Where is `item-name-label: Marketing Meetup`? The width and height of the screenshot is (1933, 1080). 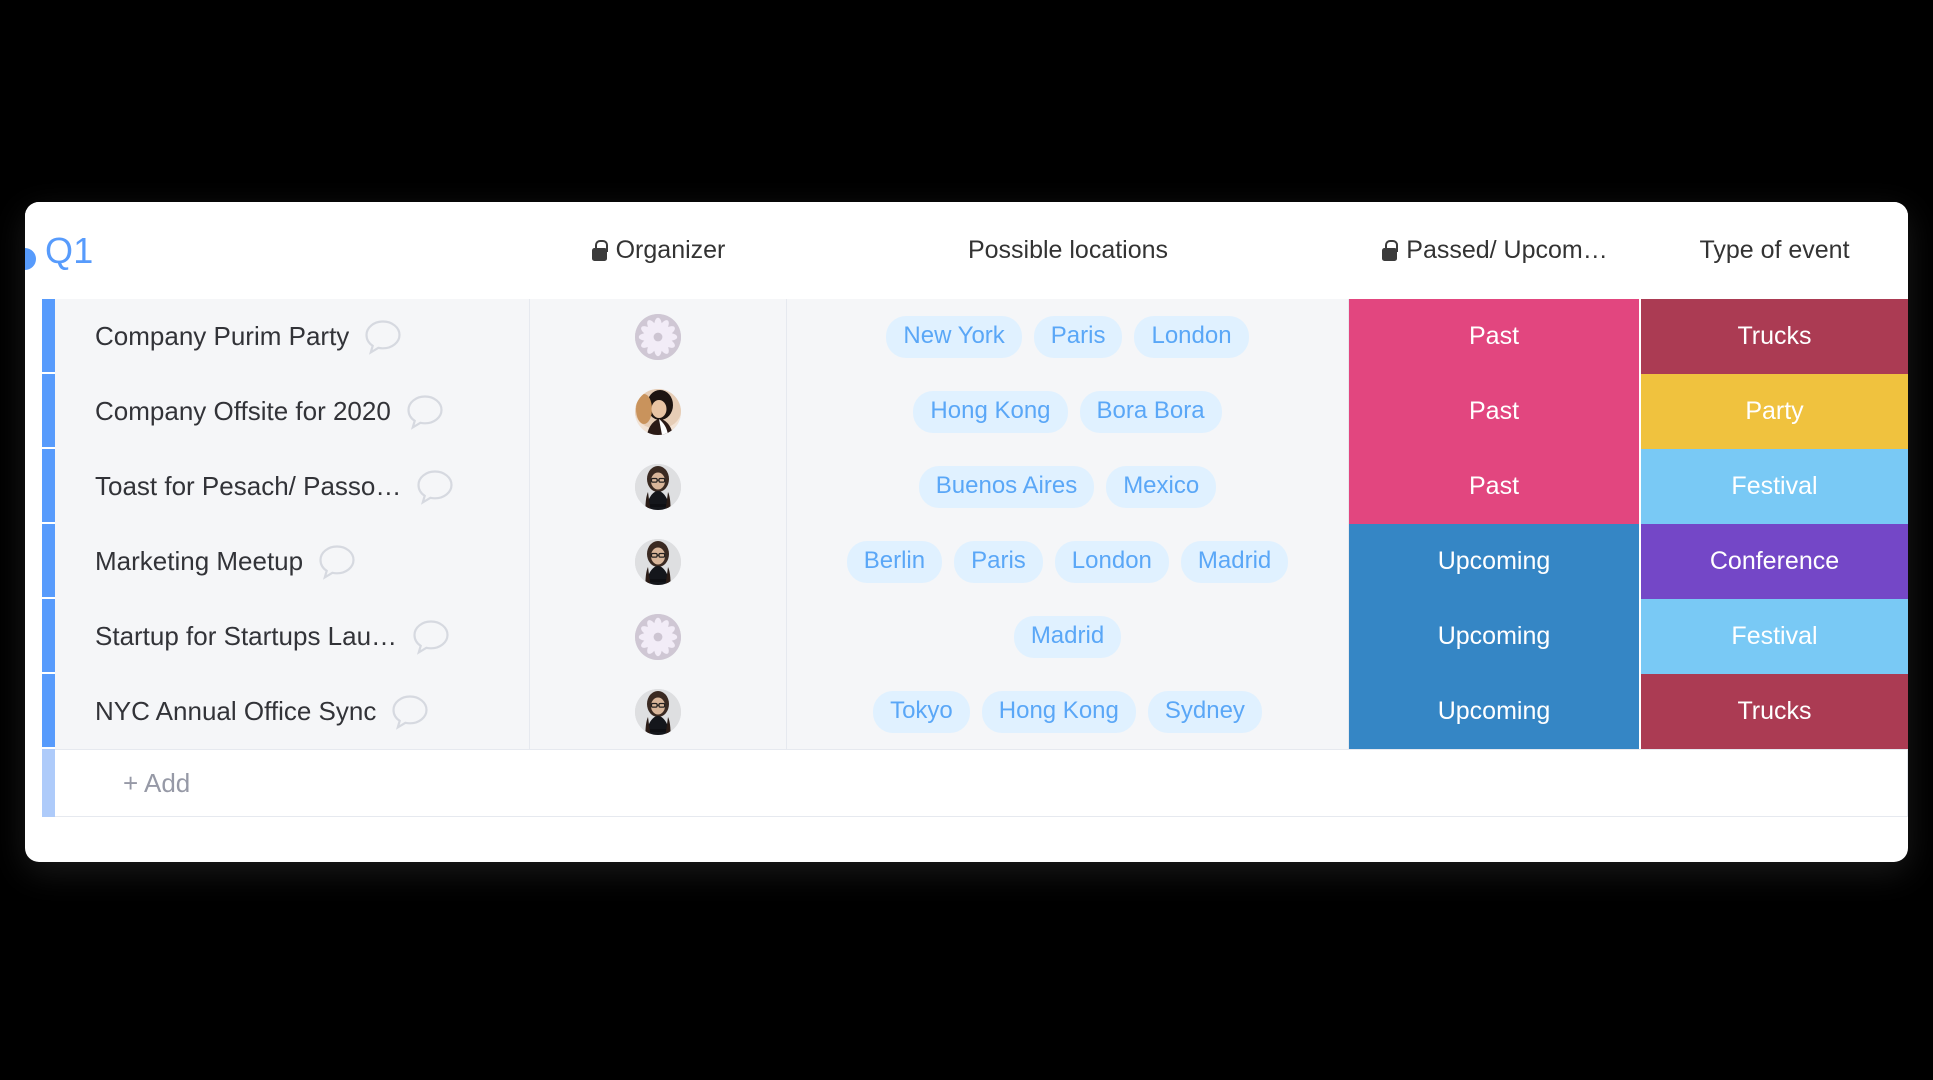
item-name-label: Marketing Meetup is located at coordinates (199, 561).